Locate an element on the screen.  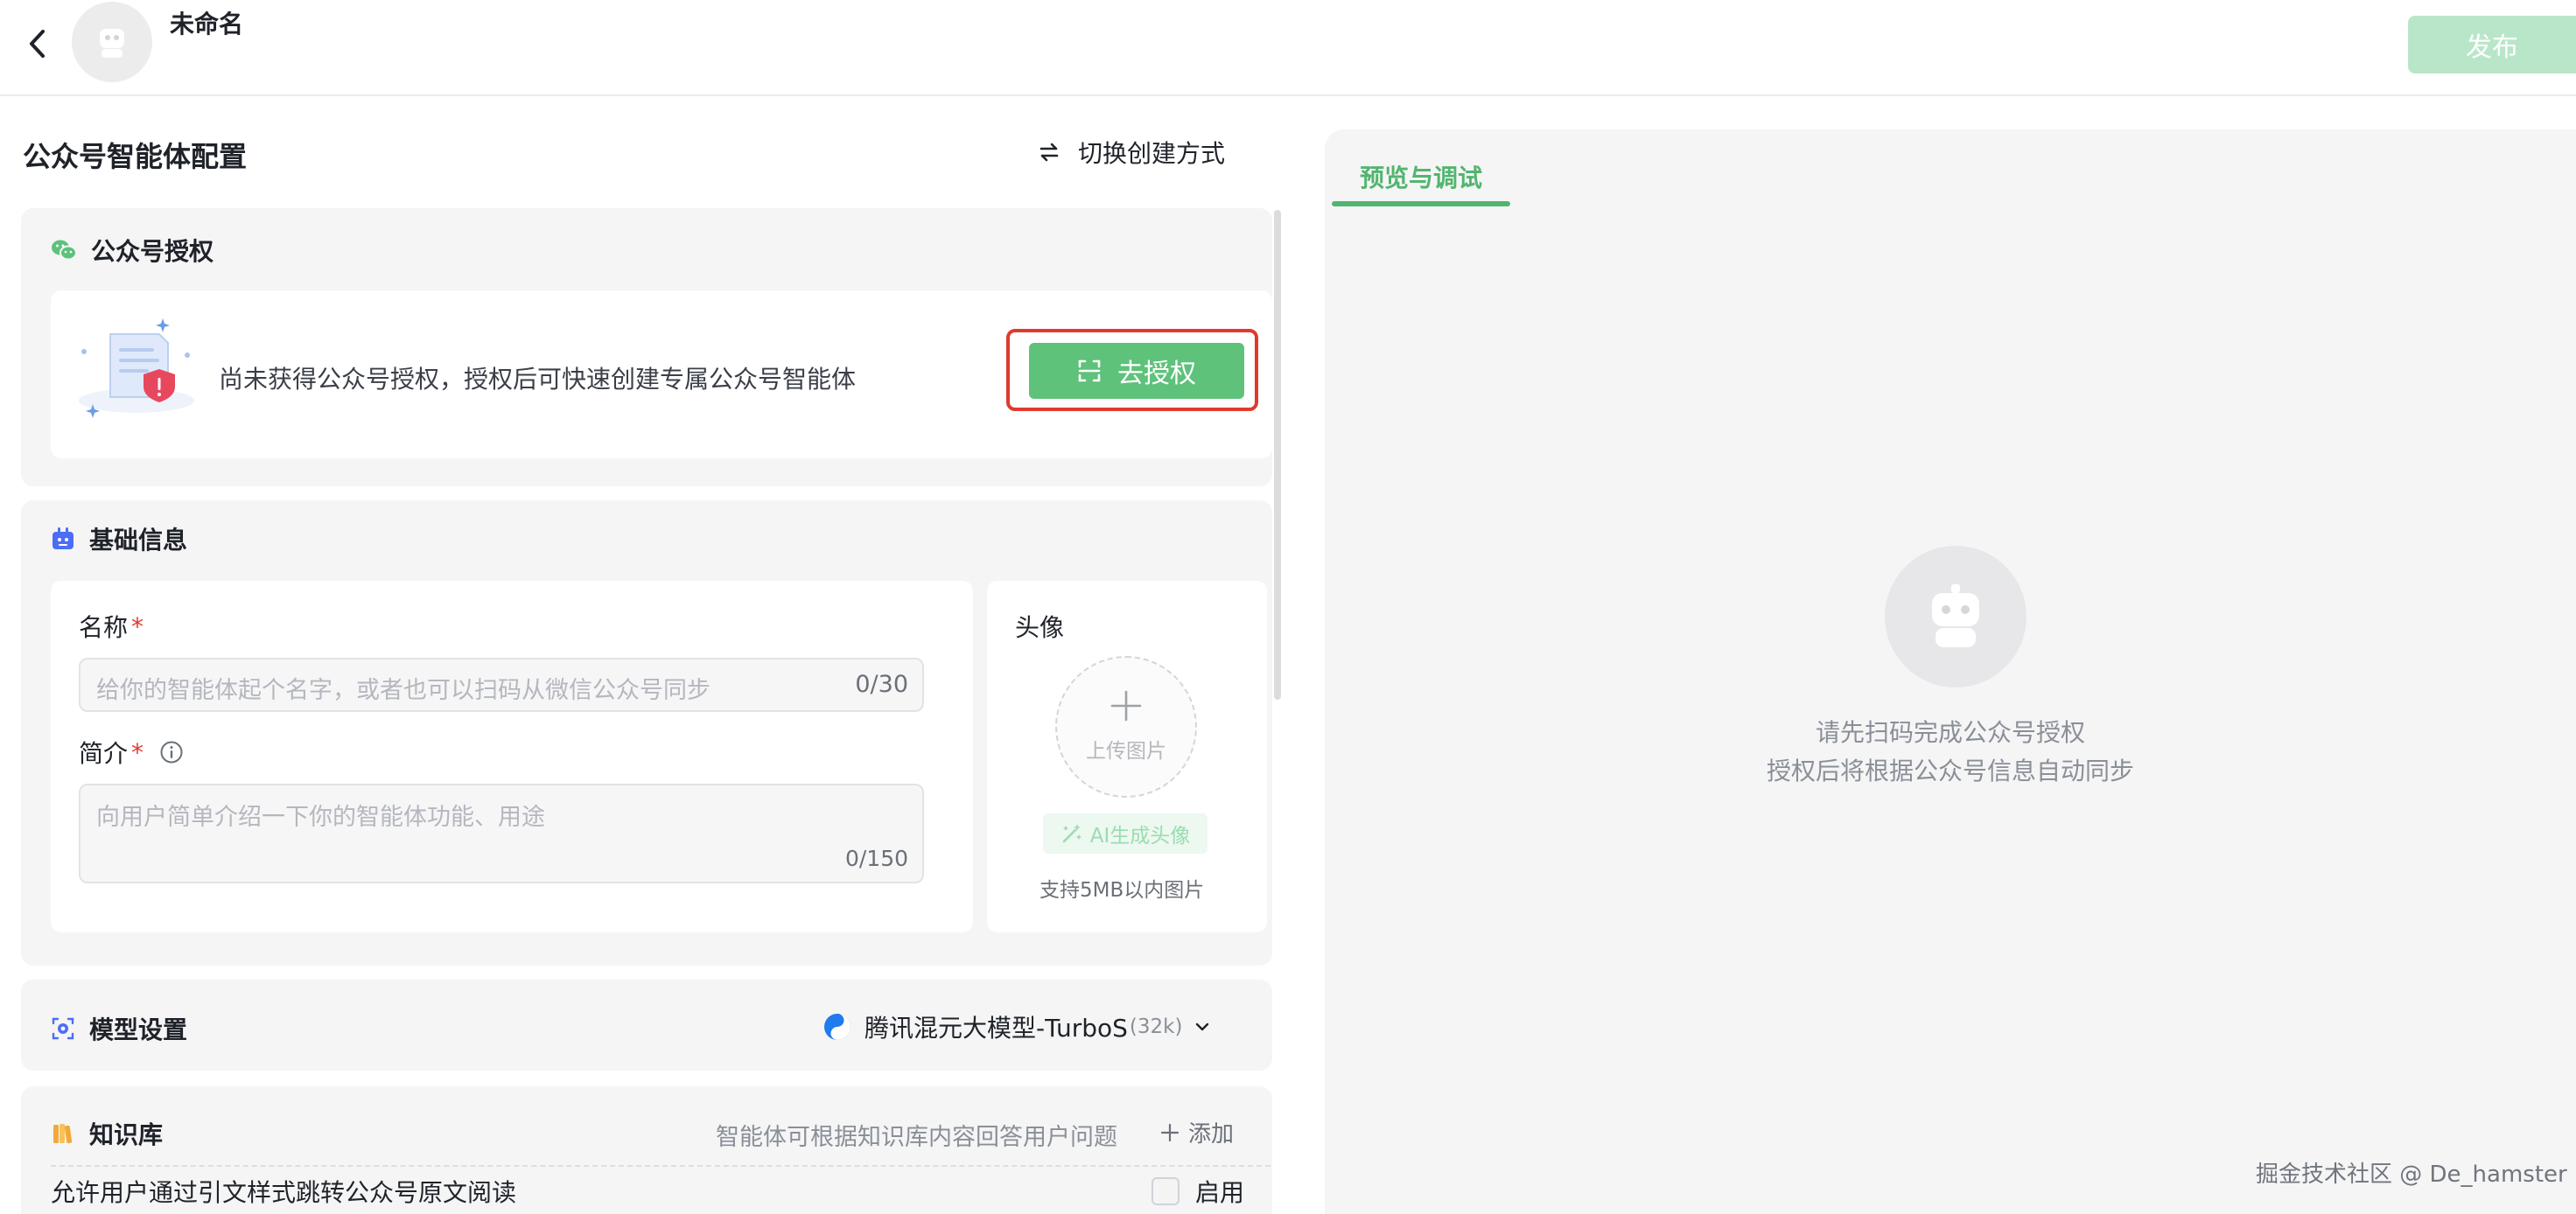
agent-avatar is located at coordinates (112, 42).